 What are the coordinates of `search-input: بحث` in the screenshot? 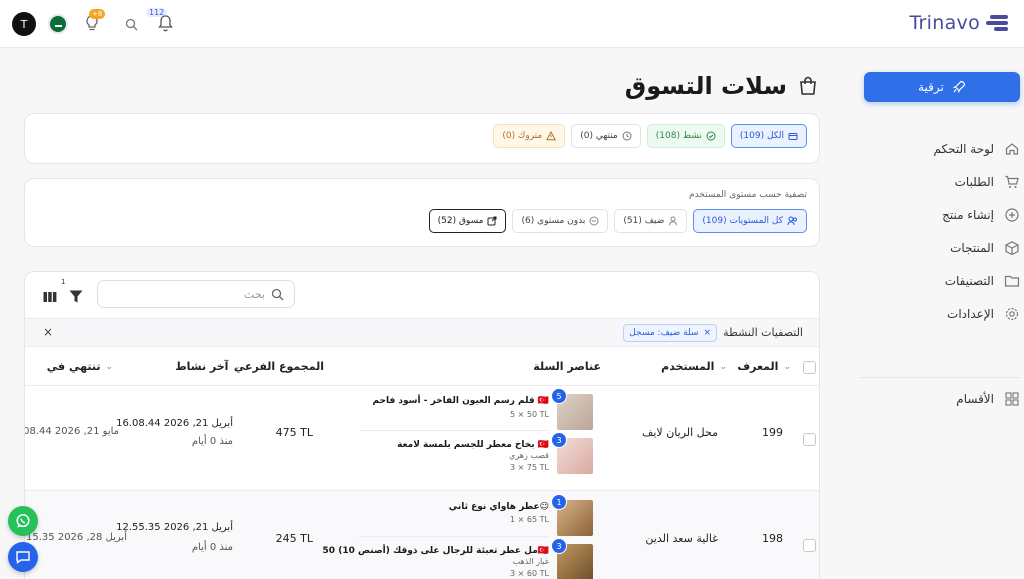 It's located at (196, 294).